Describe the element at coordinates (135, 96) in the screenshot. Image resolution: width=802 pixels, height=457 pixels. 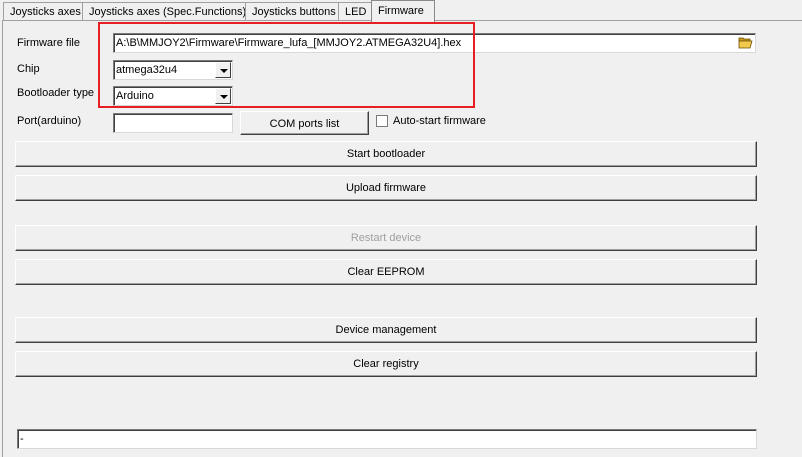
I see `bootloader-type-value: Arduino` at that location.